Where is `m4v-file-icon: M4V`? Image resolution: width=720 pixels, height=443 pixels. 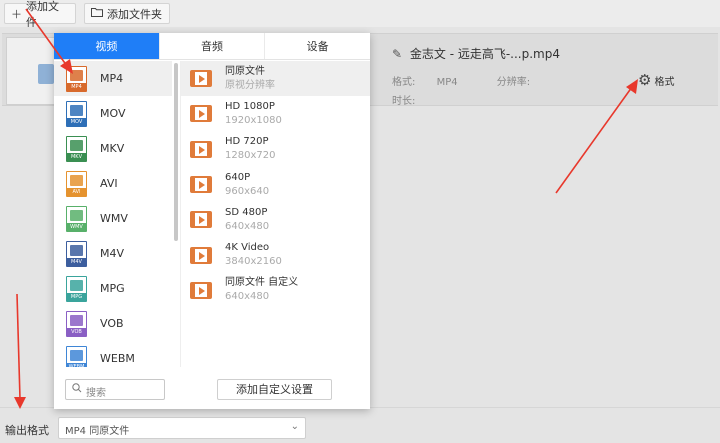
m4v-file-icon: M4V is located at coordinates (76, 253).